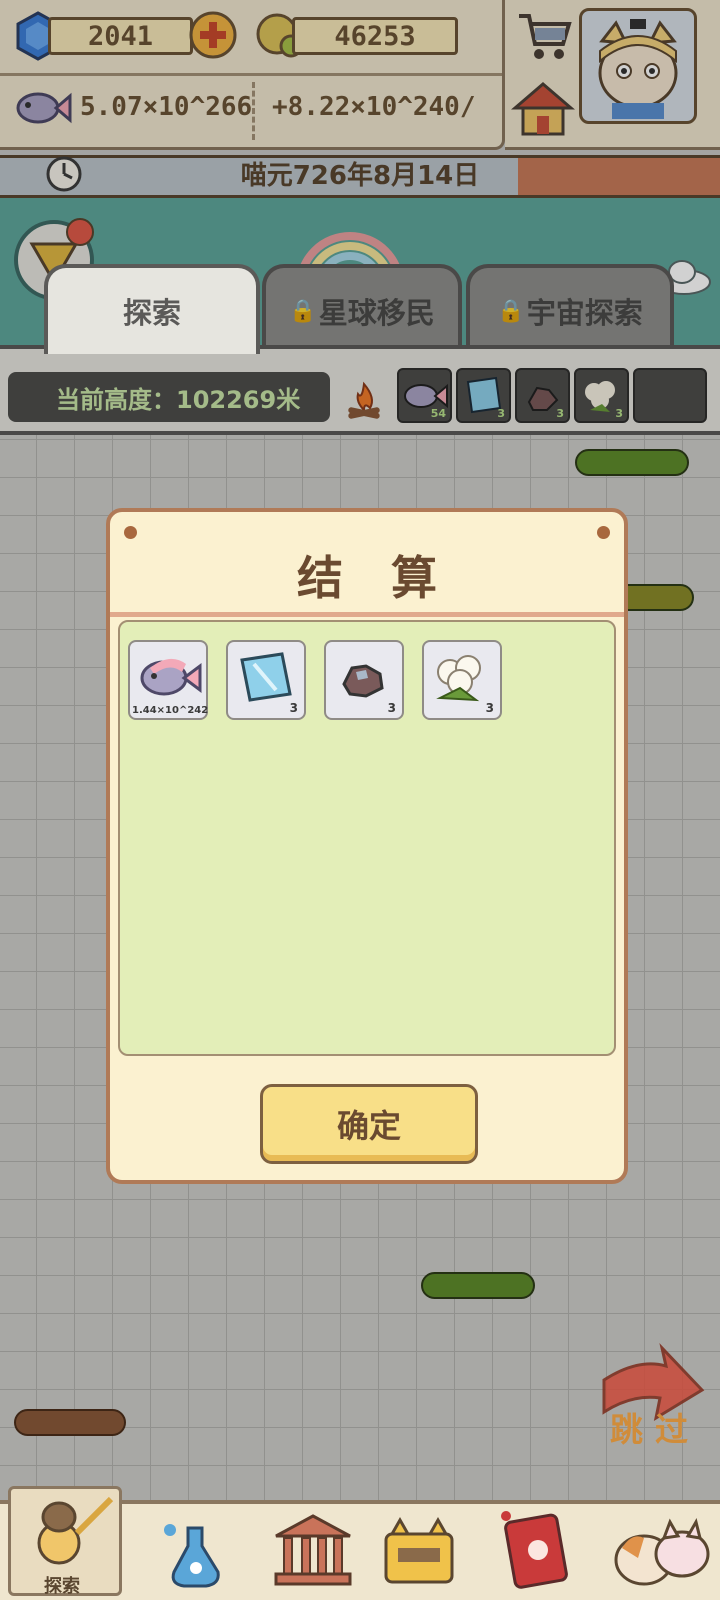  What do you see at coordinates (364, 680) in the screenshot?
I see `reward-item-ore: 3` at bounding box center [364, 680].